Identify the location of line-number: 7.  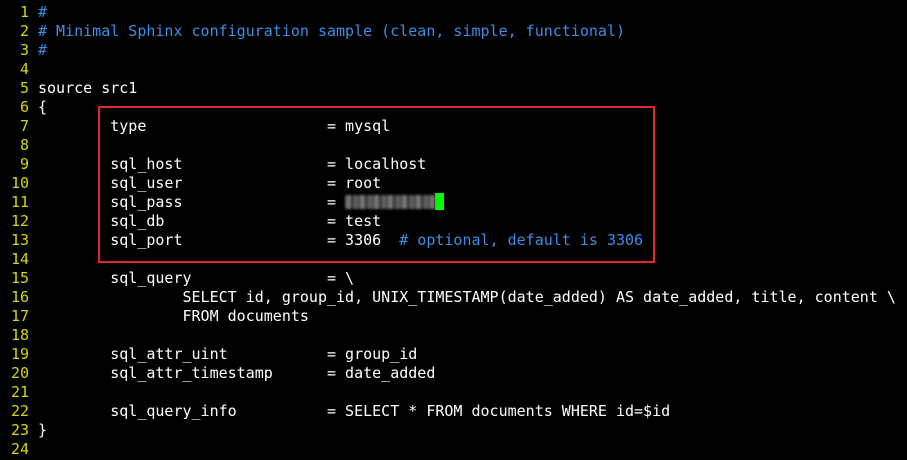
(24, 126).